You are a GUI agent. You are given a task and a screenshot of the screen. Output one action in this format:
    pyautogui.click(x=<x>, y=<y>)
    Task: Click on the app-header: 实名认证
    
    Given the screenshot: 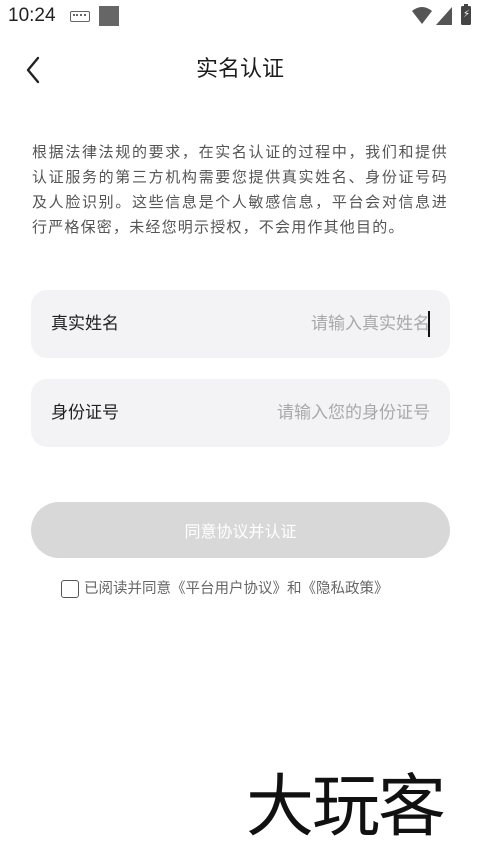 What is the action you would take?
    pyautogui.click(x=240, y=70)
    